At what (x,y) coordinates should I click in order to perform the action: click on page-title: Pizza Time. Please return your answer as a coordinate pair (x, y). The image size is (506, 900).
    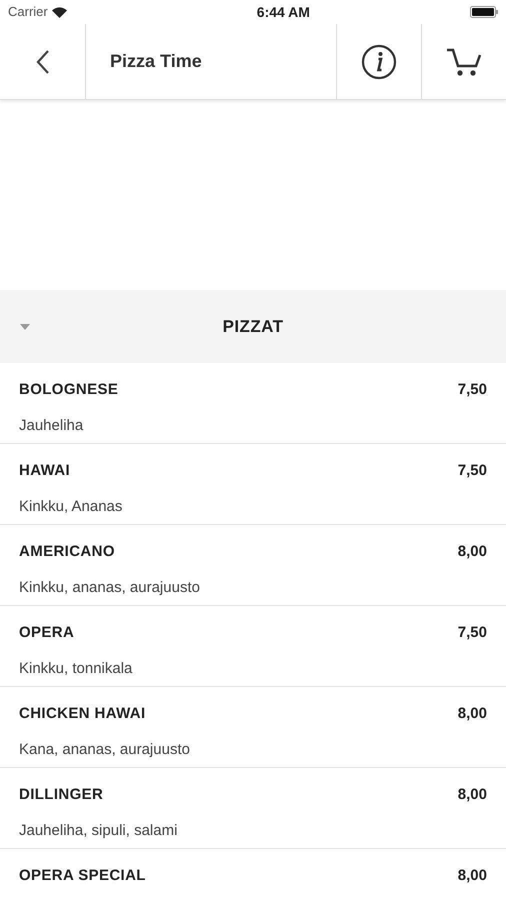
    Looking at the image, I should click on (156, 61).